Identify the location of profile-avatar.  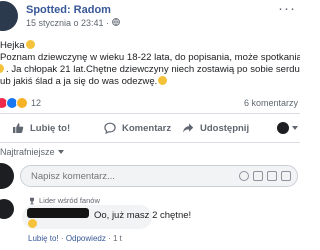
(283, 128).